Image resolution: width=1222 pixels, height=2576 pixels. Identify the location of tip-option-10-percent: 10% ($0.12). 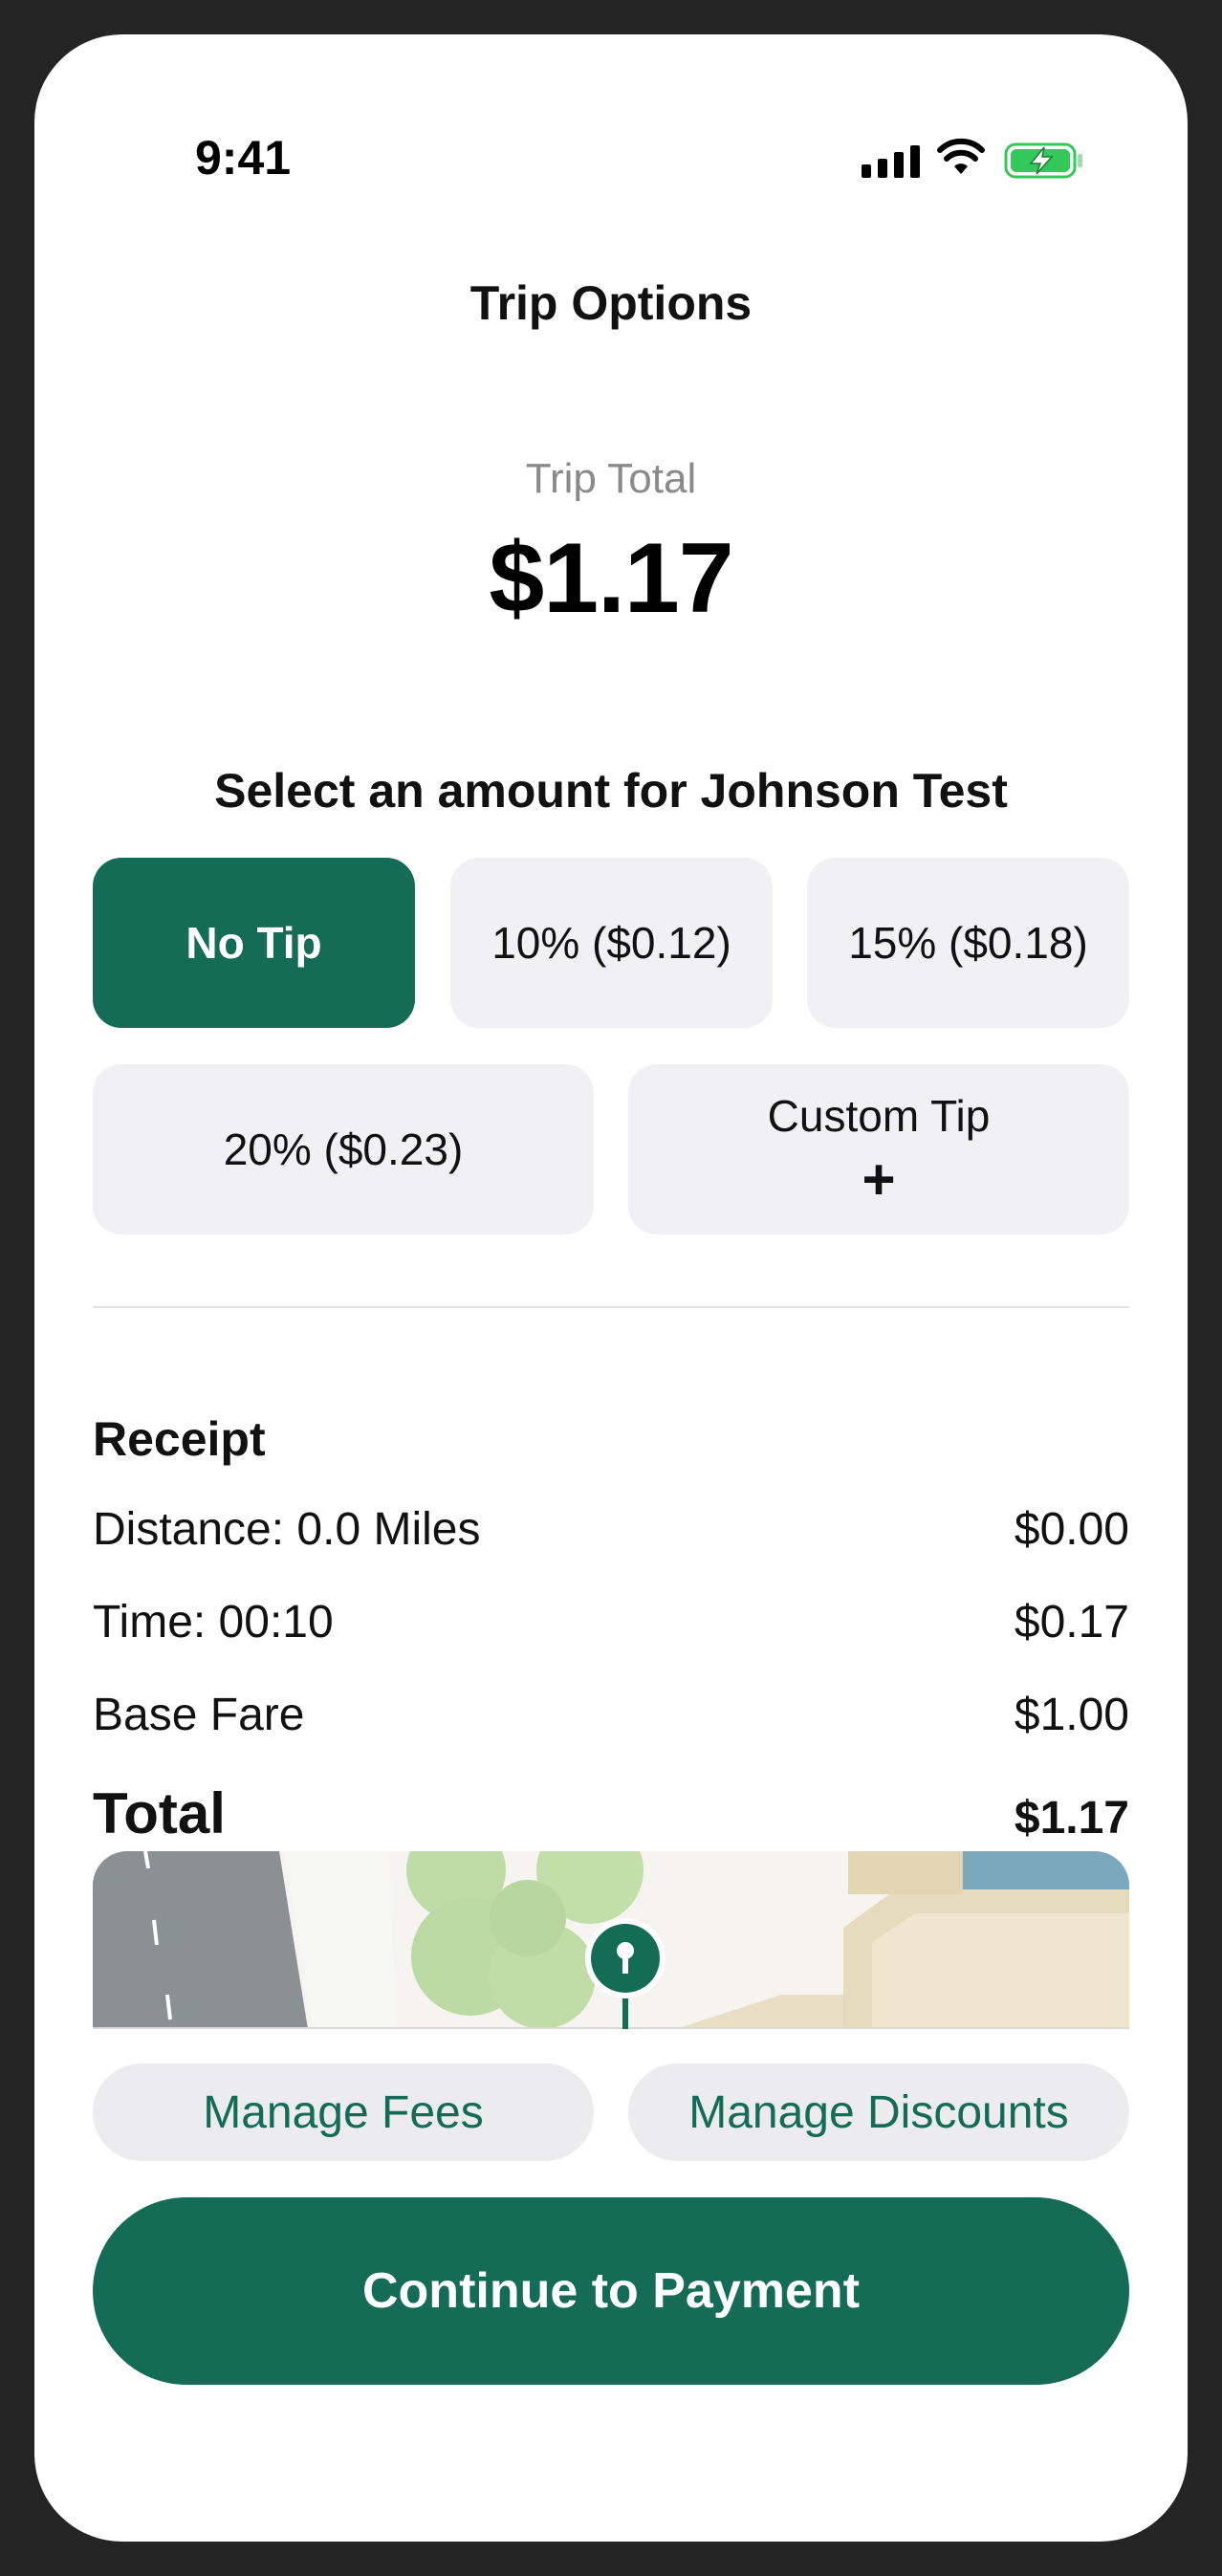
(611, 943).